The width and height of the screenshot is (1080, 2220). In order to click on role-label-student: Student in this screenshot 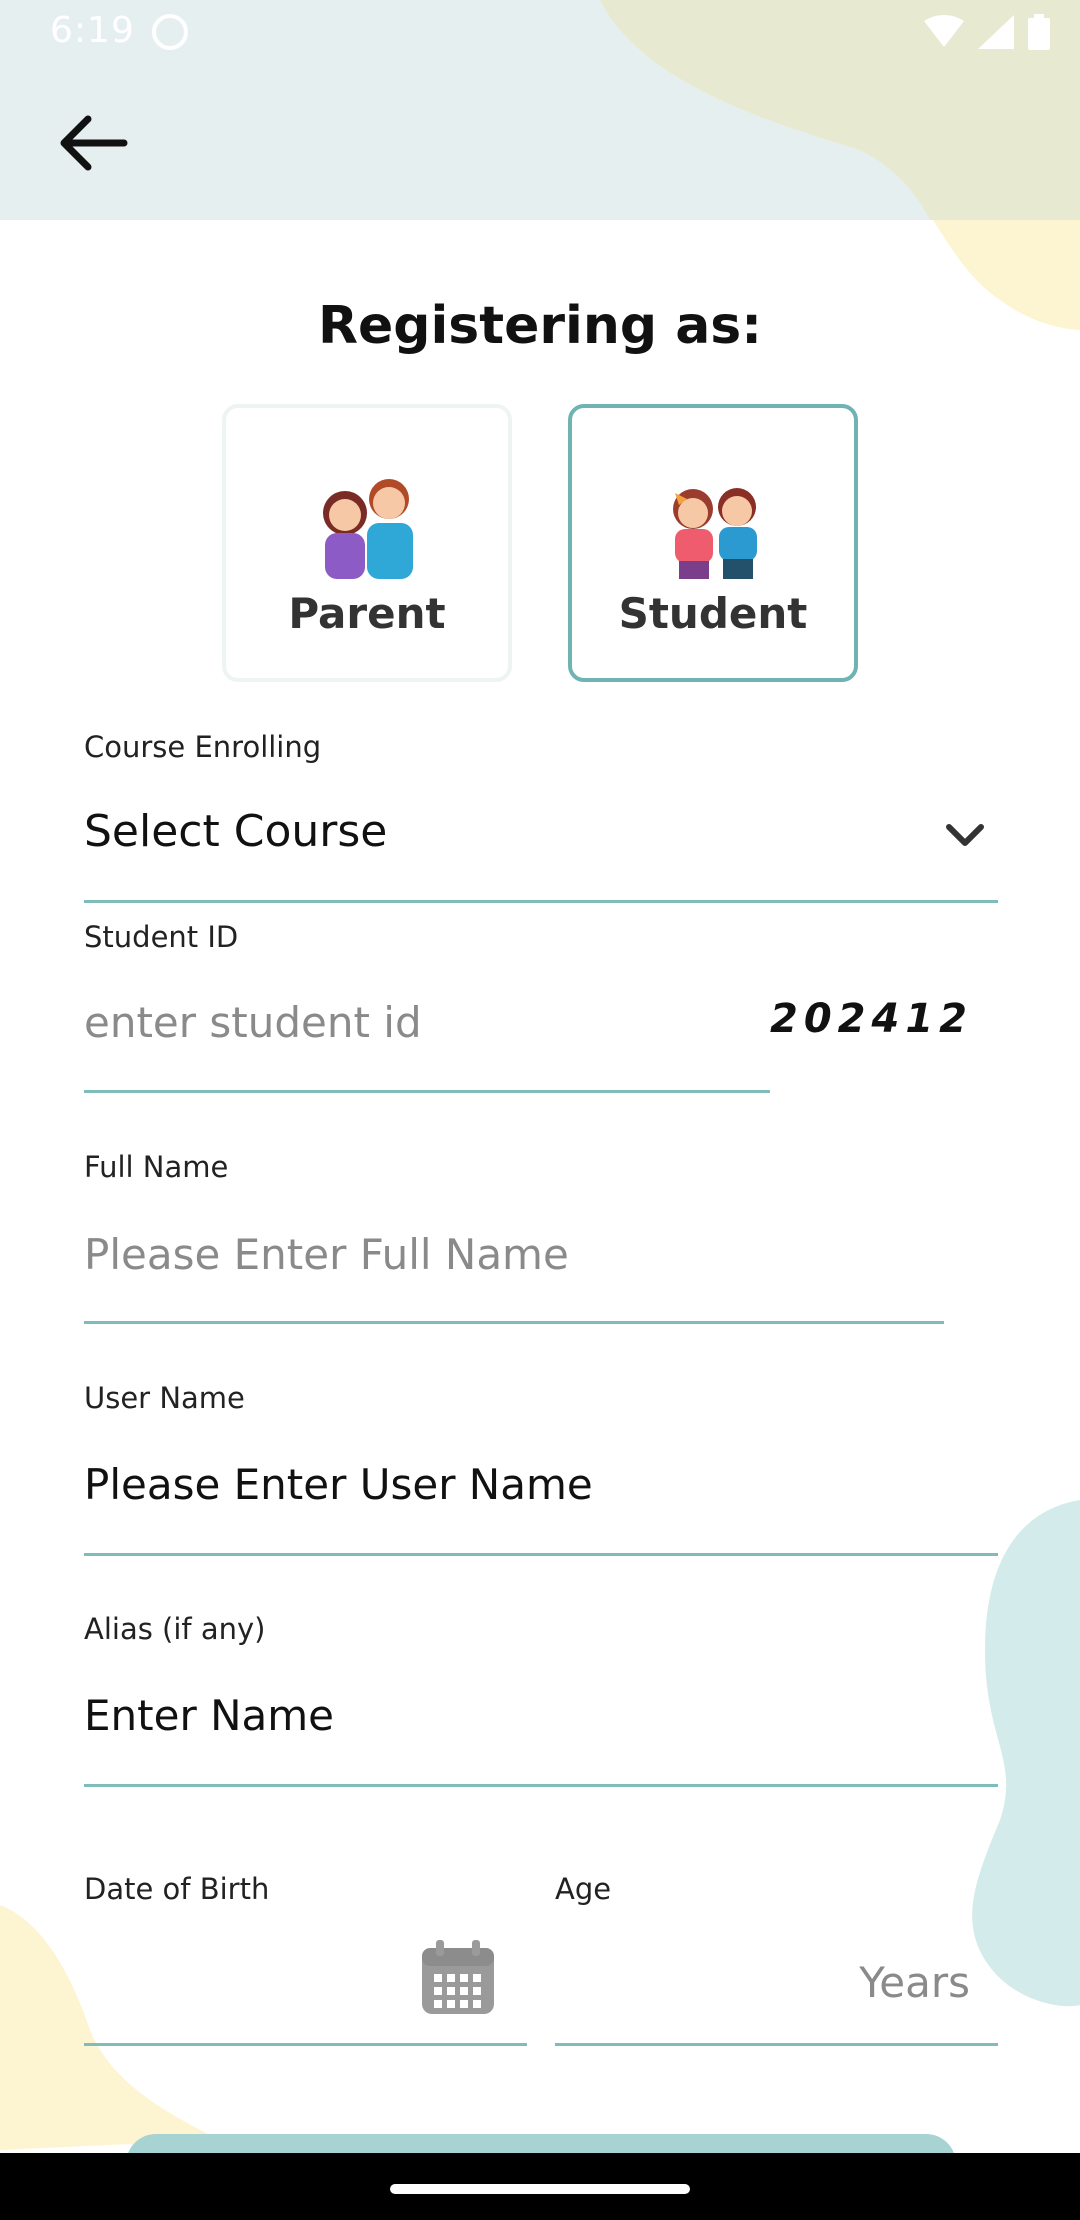, I will do `click(713, 613)`.